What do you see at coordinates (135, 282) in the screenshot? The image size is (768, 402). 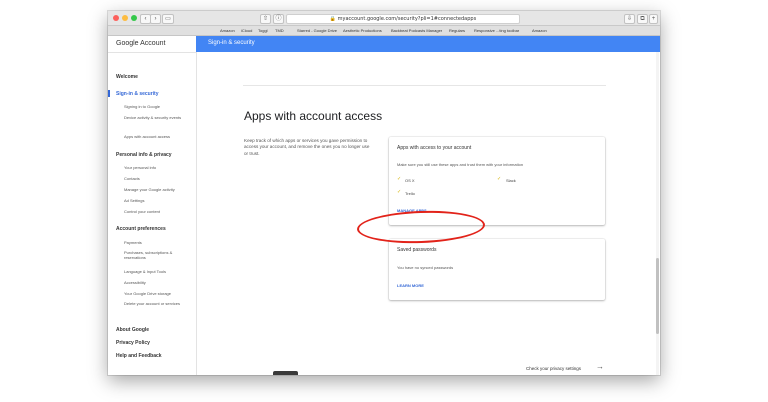 I see `sidebar-subitem-accessibility: Accessibility` at bounding box center [135, 282].